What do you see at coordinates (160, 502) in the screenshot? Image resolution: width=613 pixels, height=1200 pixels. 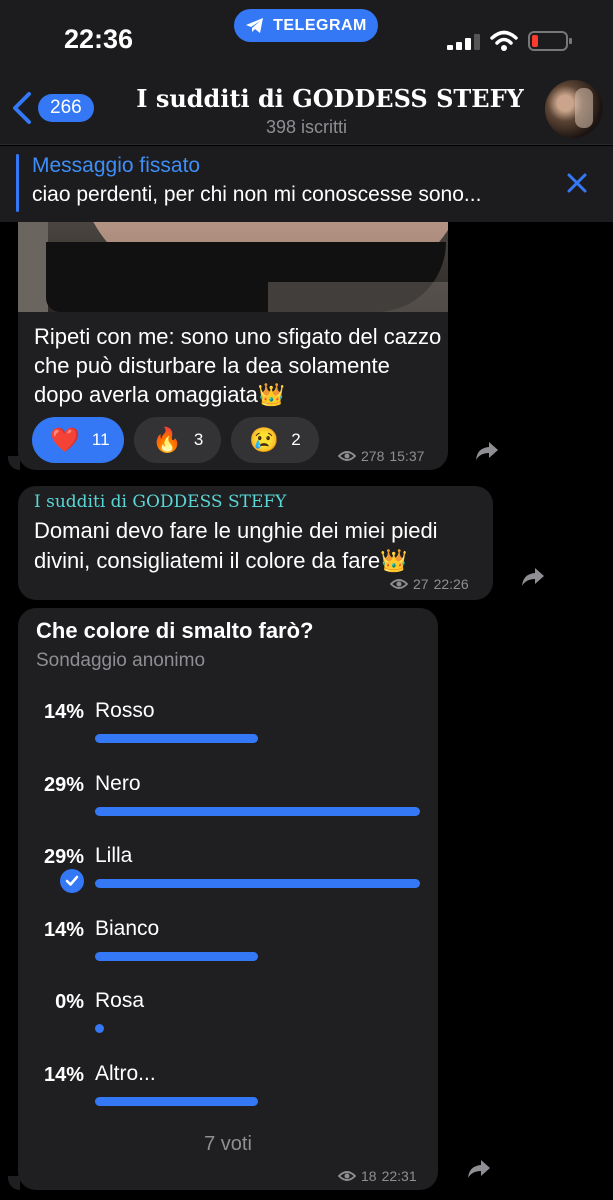 I see `message-author: I sudditi di GODDESS STEFY` at bounding box center [160, 502].